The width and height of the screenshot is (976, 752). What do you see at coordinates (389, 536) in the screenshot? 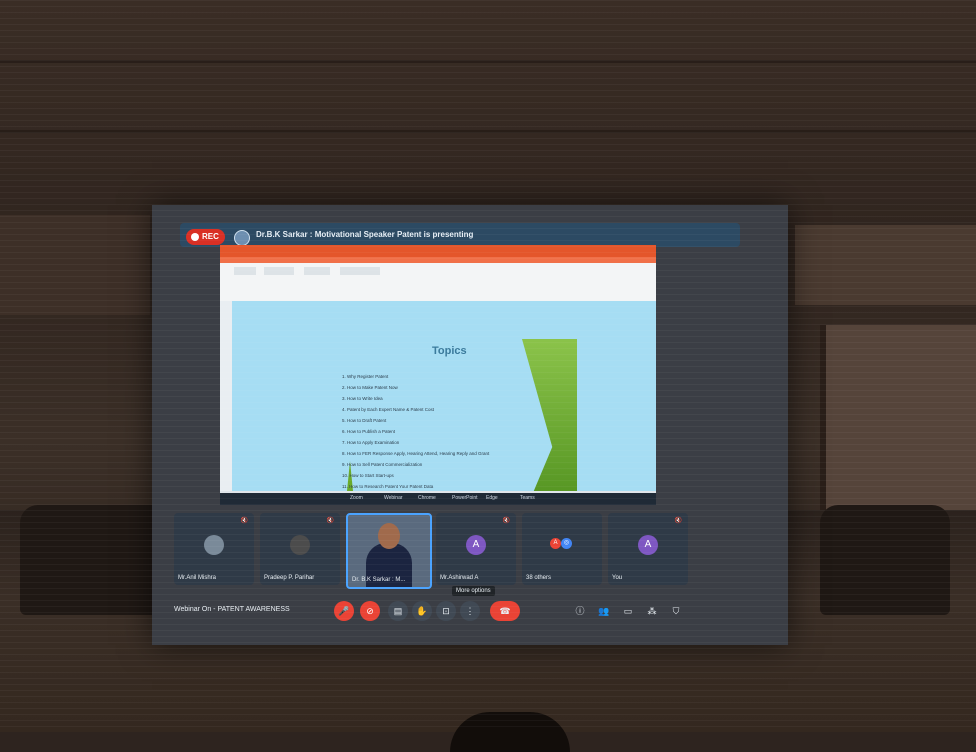
I see `speaker-video` at bounding box center [389, 536].